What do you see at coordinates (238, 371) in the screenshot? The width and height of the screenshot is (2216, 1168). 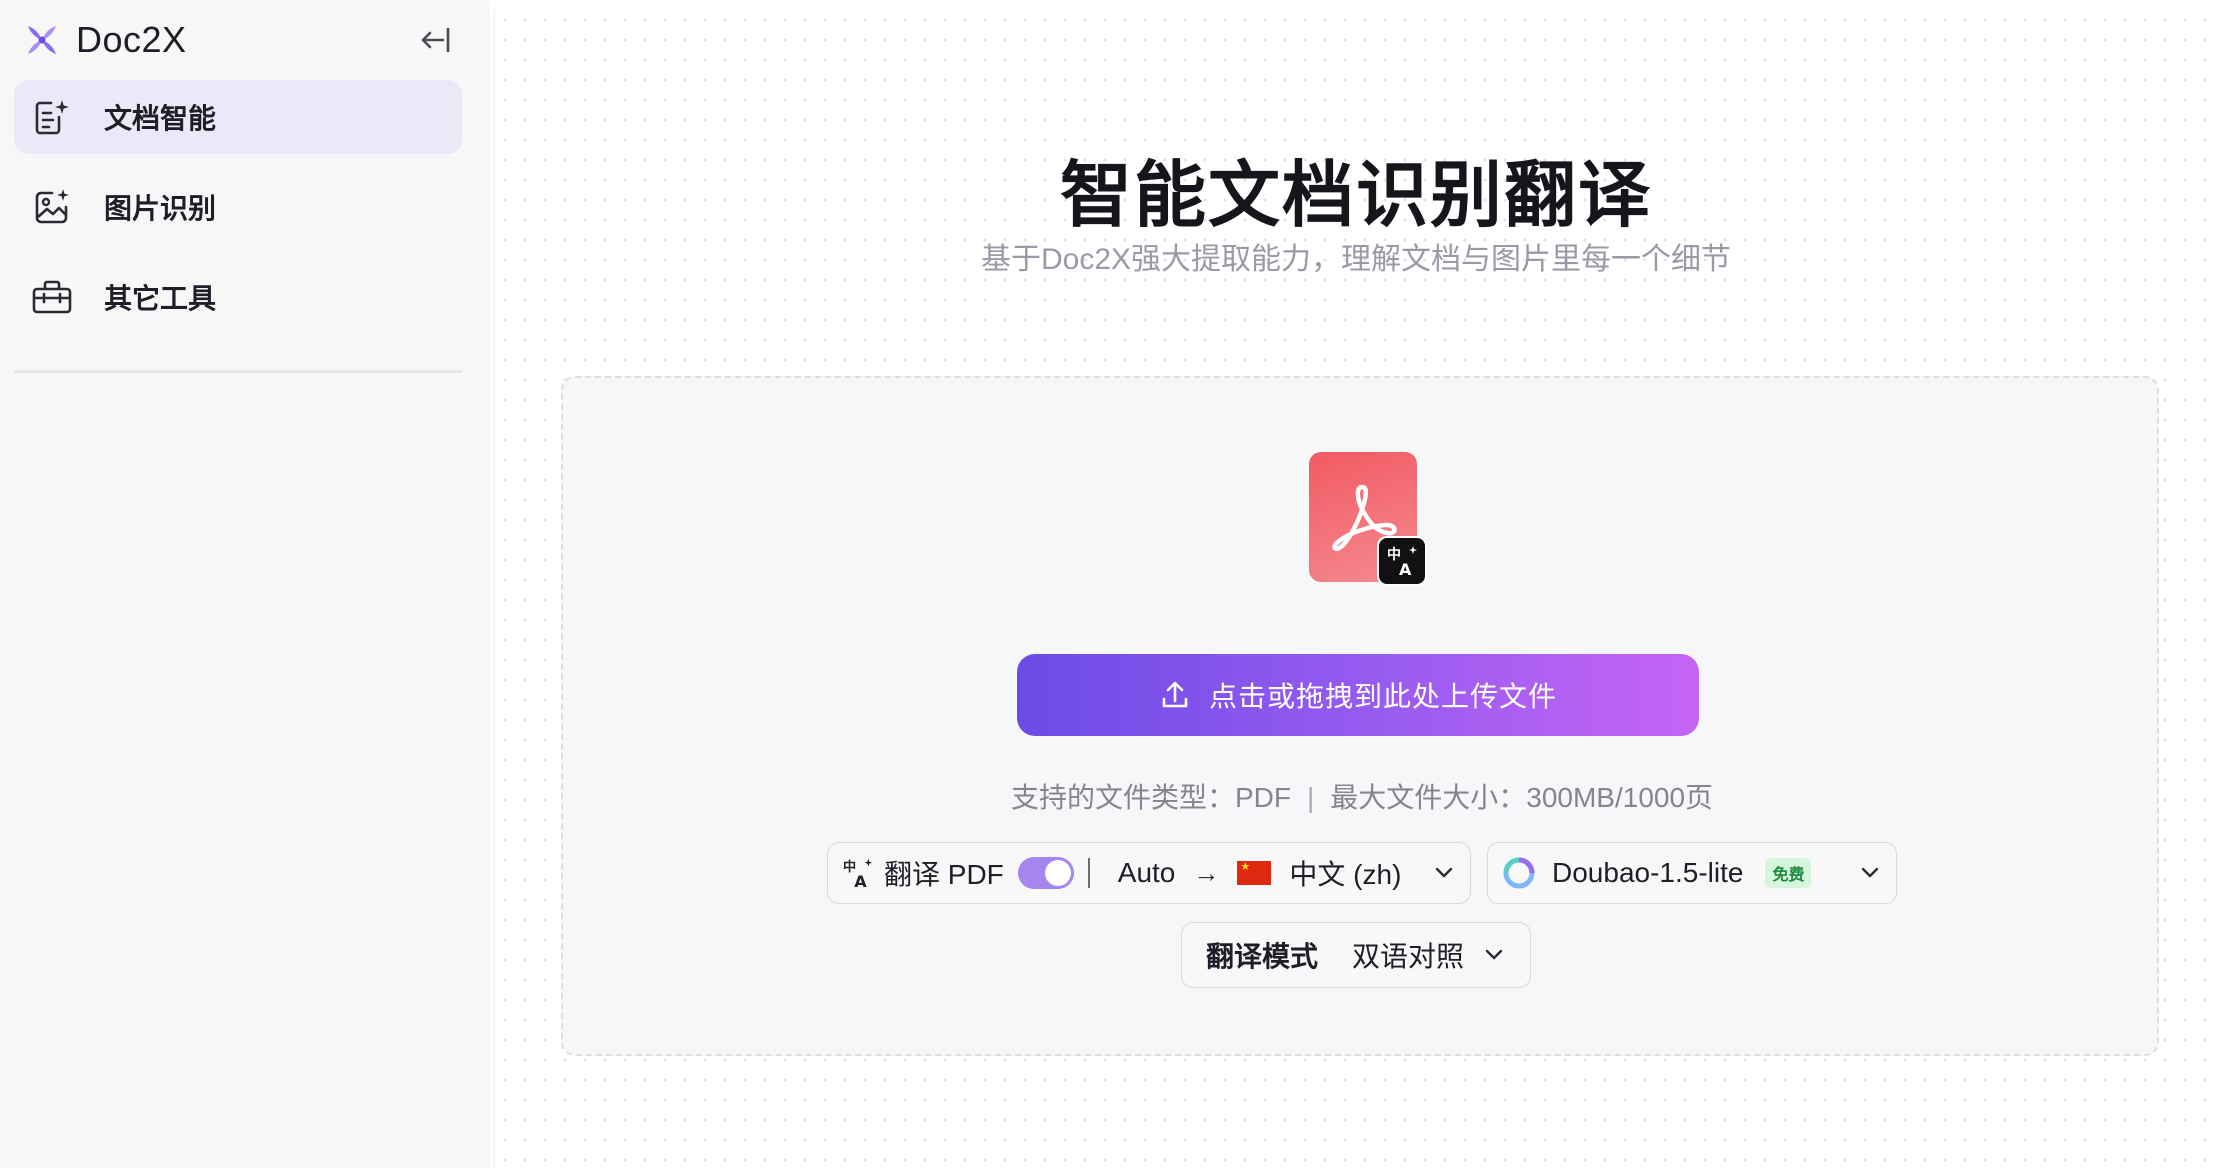 I see `sidebar-divider` at bounding box center [238, 371].